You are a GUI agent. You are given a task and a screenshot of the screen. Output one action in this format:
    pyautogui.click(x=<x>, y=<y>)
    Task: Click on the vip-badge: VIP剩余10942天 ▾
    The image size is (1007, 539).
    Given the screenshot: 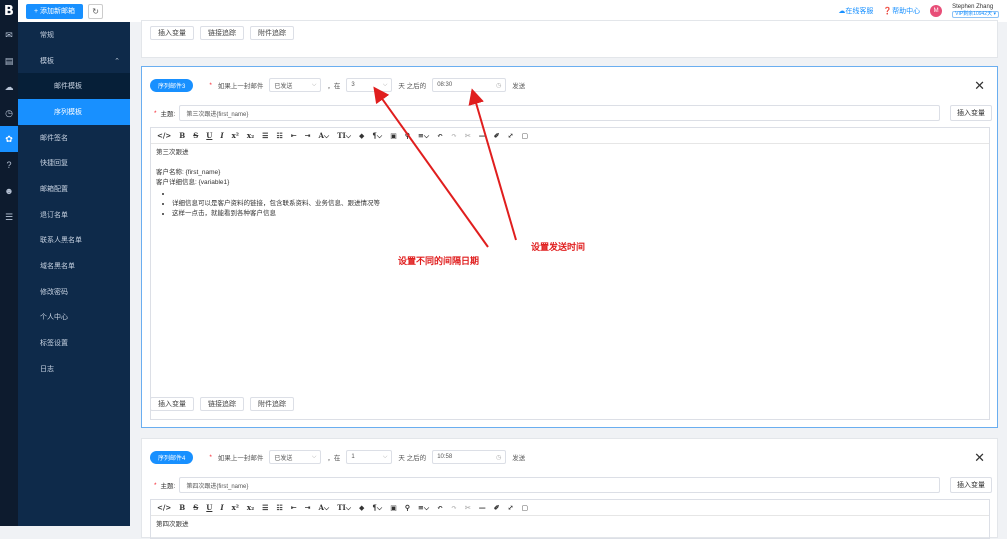 What is the action you would take?
    pyautogui.click(x=975, y=14)
    